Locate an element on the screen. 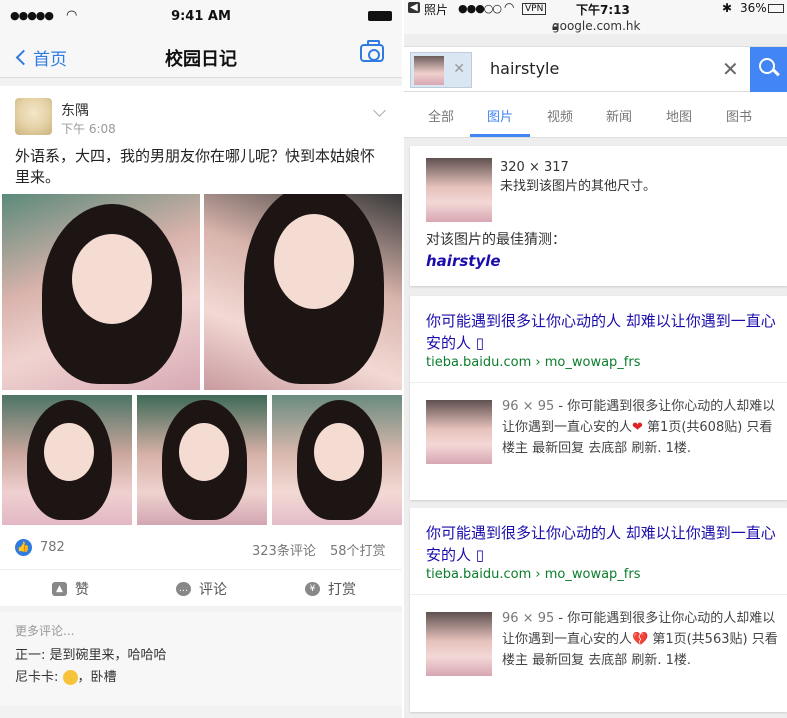 This screenshot has width=787, height=718. remove-image-icon: ✕ is located at coordinates (459, 69).